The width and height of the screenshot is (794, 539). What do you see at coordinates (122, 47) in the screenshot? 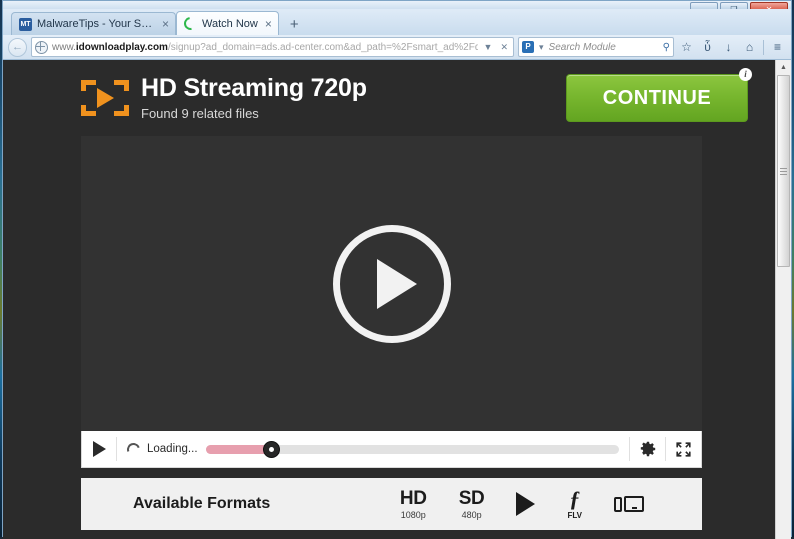
I see `url-domain: idownloadplay.com` at bounding box center [122, 47].